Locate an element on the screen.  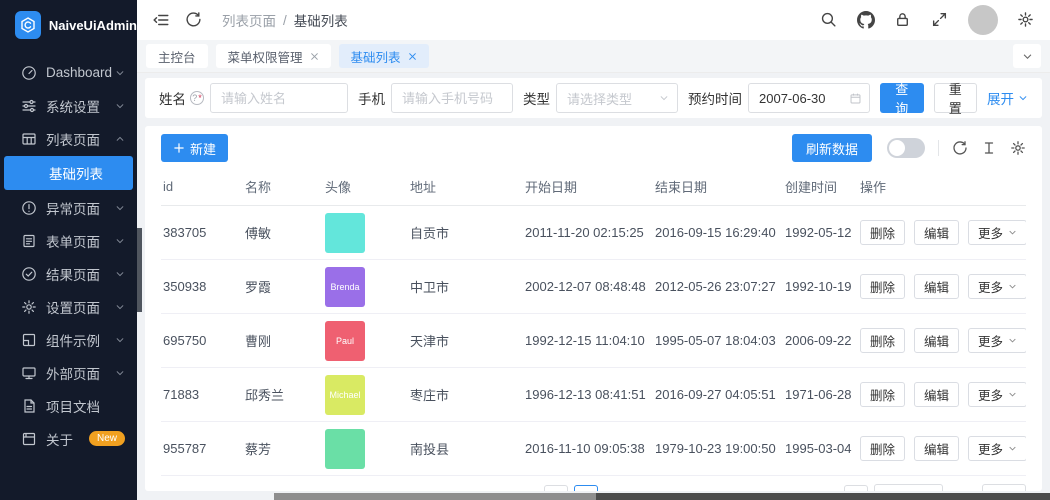
prev-page-button is located at coordinates (556, 488).